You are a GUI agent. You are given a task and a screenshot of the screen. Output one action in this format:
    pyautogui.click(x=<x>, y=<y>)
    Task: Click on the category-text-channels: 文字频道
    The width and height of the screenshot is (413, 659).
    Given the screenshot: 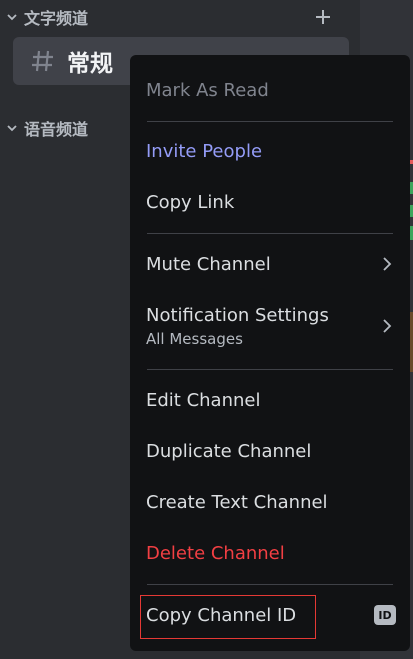 What is the action you would take?
    pyautogui.click(x=44, y=17)
    